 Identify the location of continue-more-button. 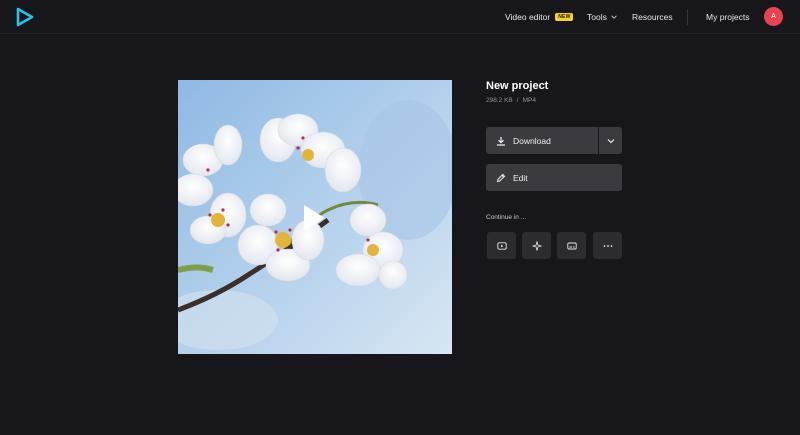
(607, 245).